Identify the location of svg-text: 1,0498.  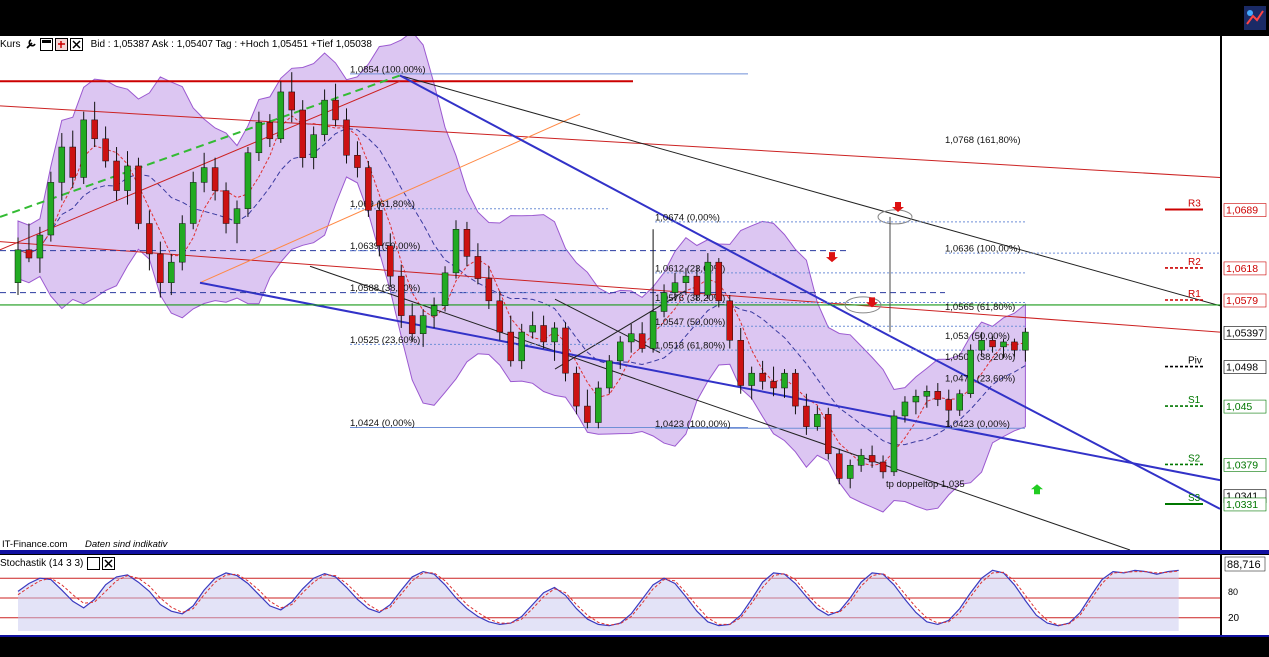
(1242, 368).